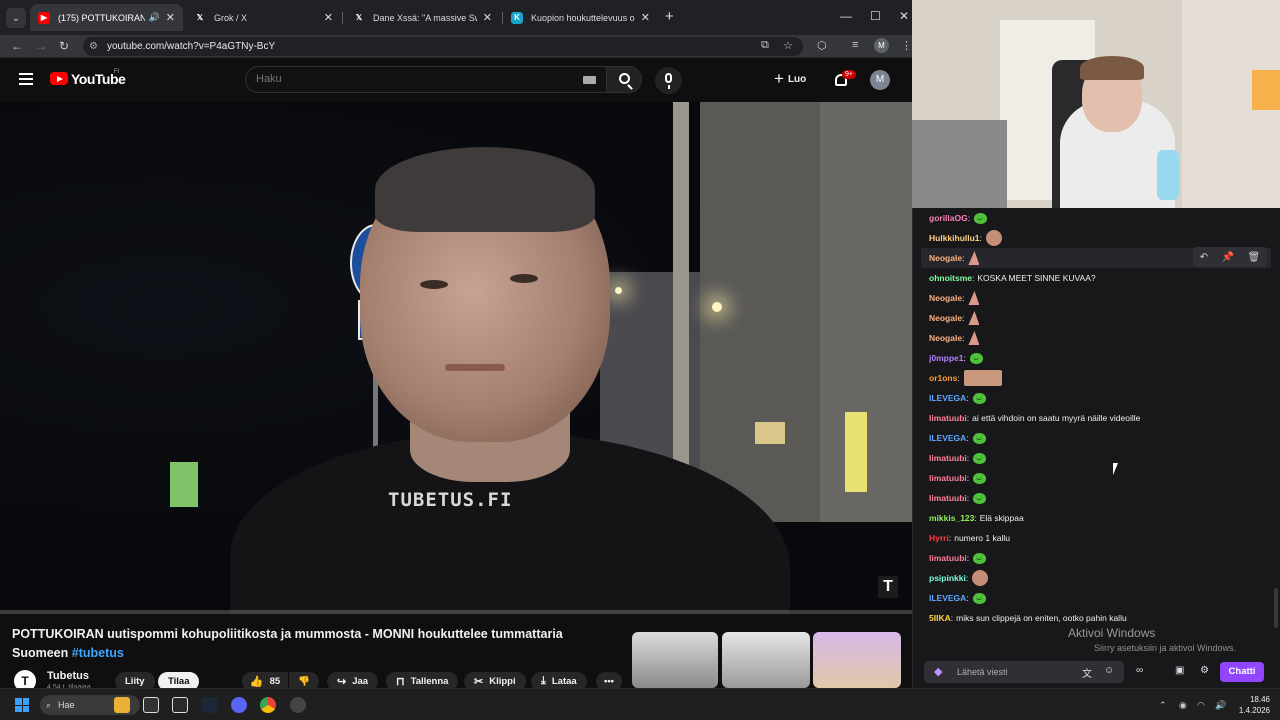 The width and height of the screenshot is (1280, 720). What do you see at coordinates (41, 46) in the screenshot?
I see `forward-icon: →` at bounding box center [41, 46].